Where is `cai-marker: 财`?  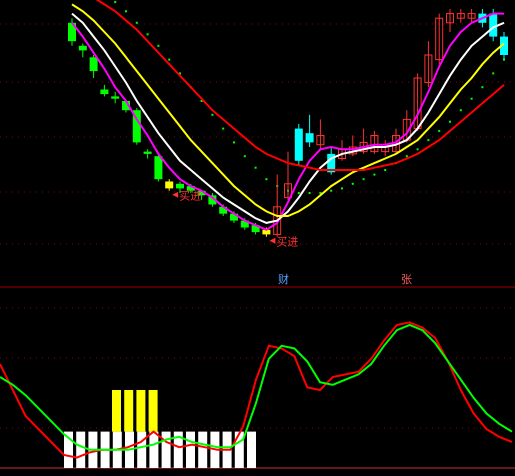
cai-marker: 财 is located at coordinates (283, 279).